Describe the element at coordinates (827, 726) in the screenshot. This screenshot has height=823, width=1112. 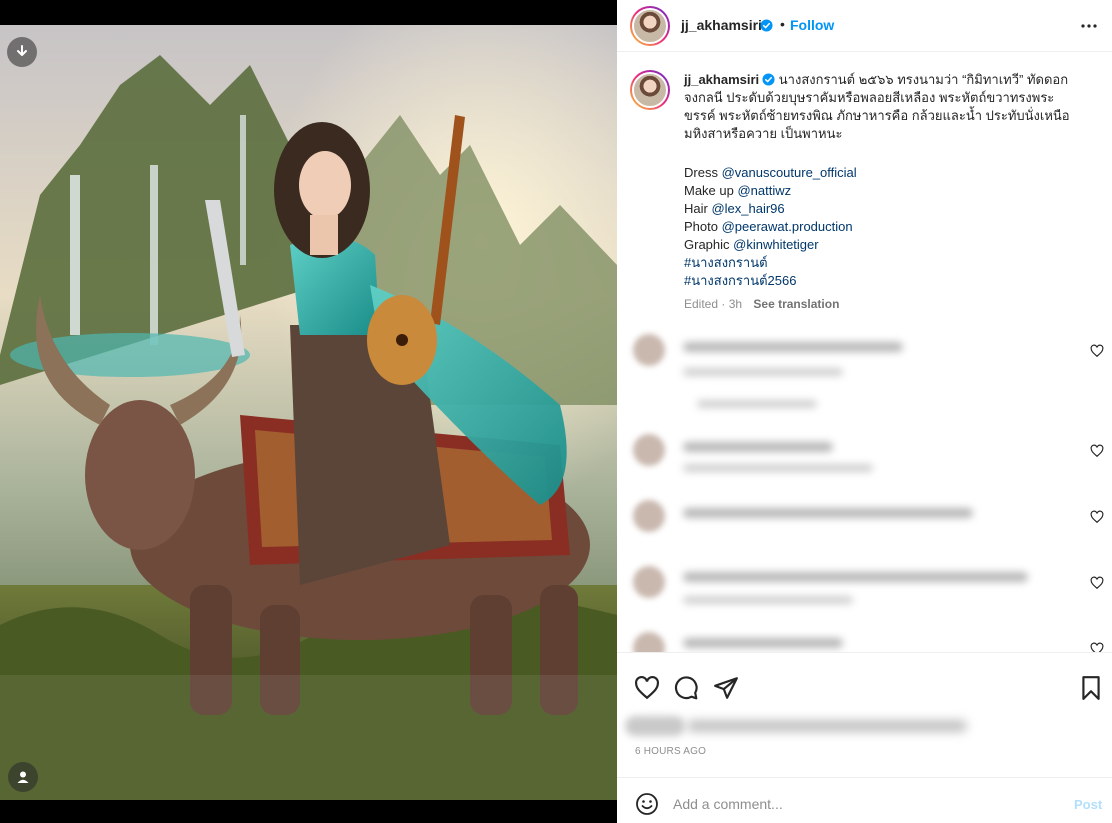
I see `blurred-likes-text` at that location.